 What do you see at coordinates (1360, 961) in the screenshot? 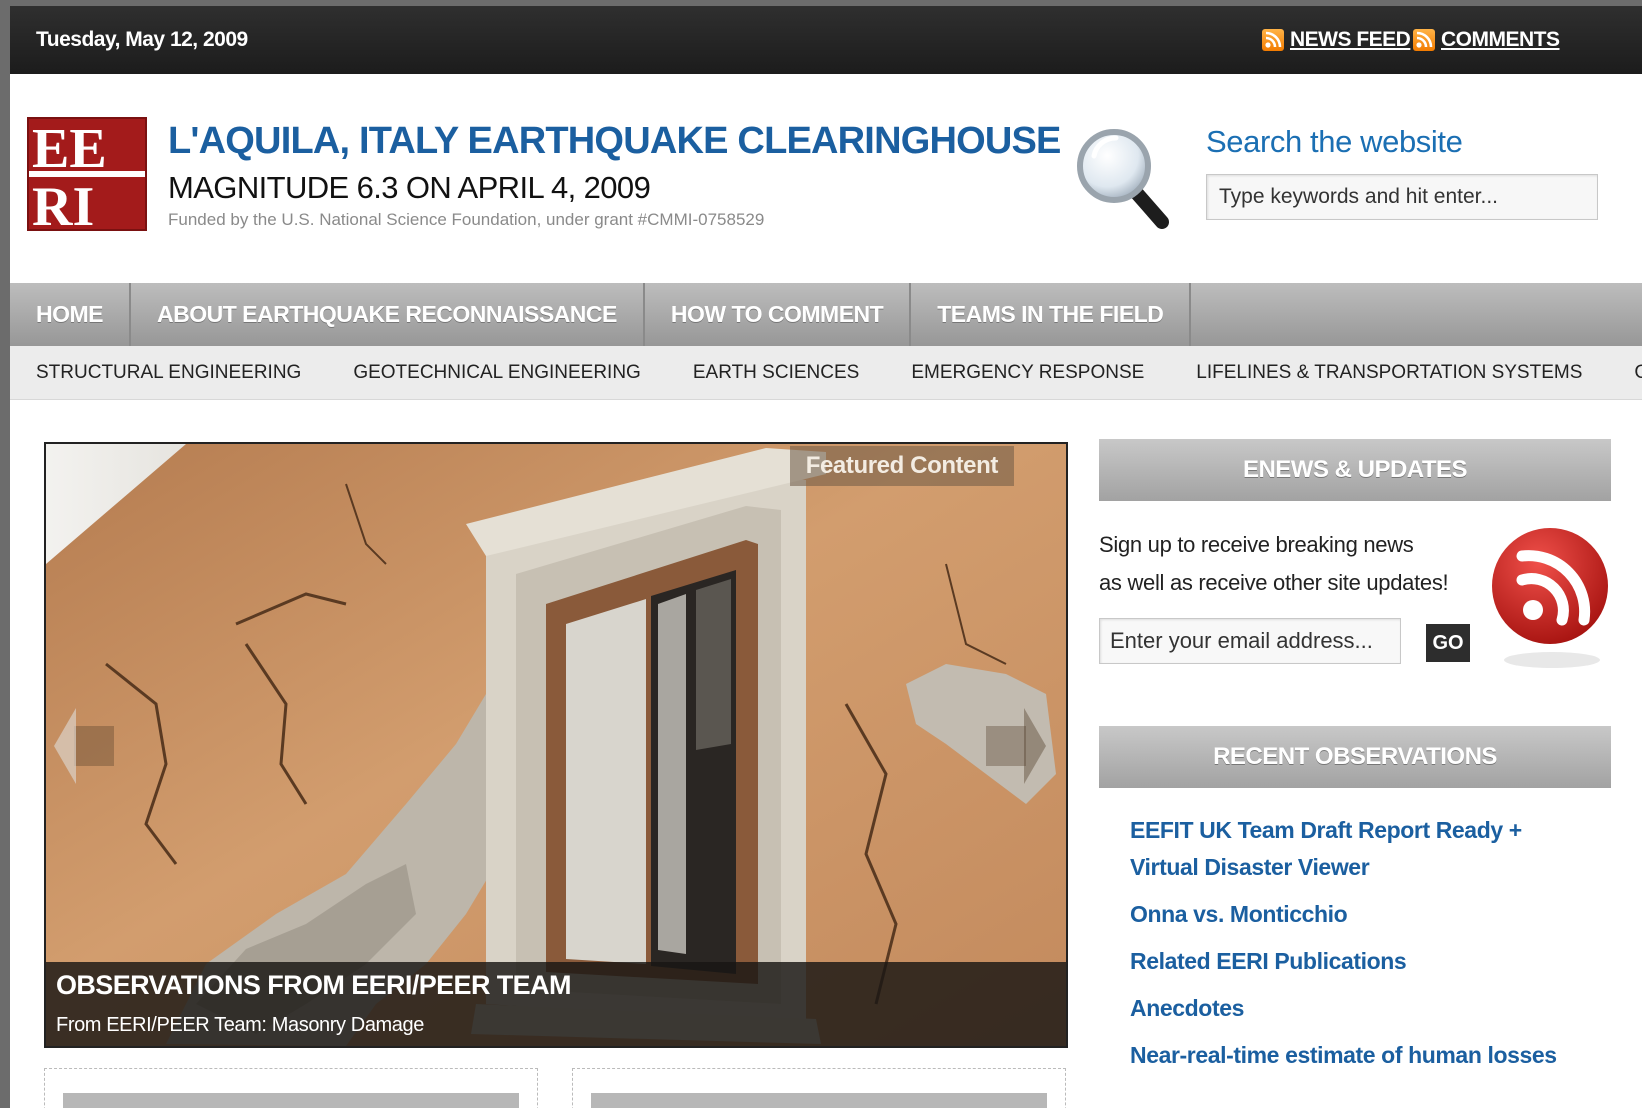
I see `observation-link: Related EERI Publications` at bounding box center [1360, 961].